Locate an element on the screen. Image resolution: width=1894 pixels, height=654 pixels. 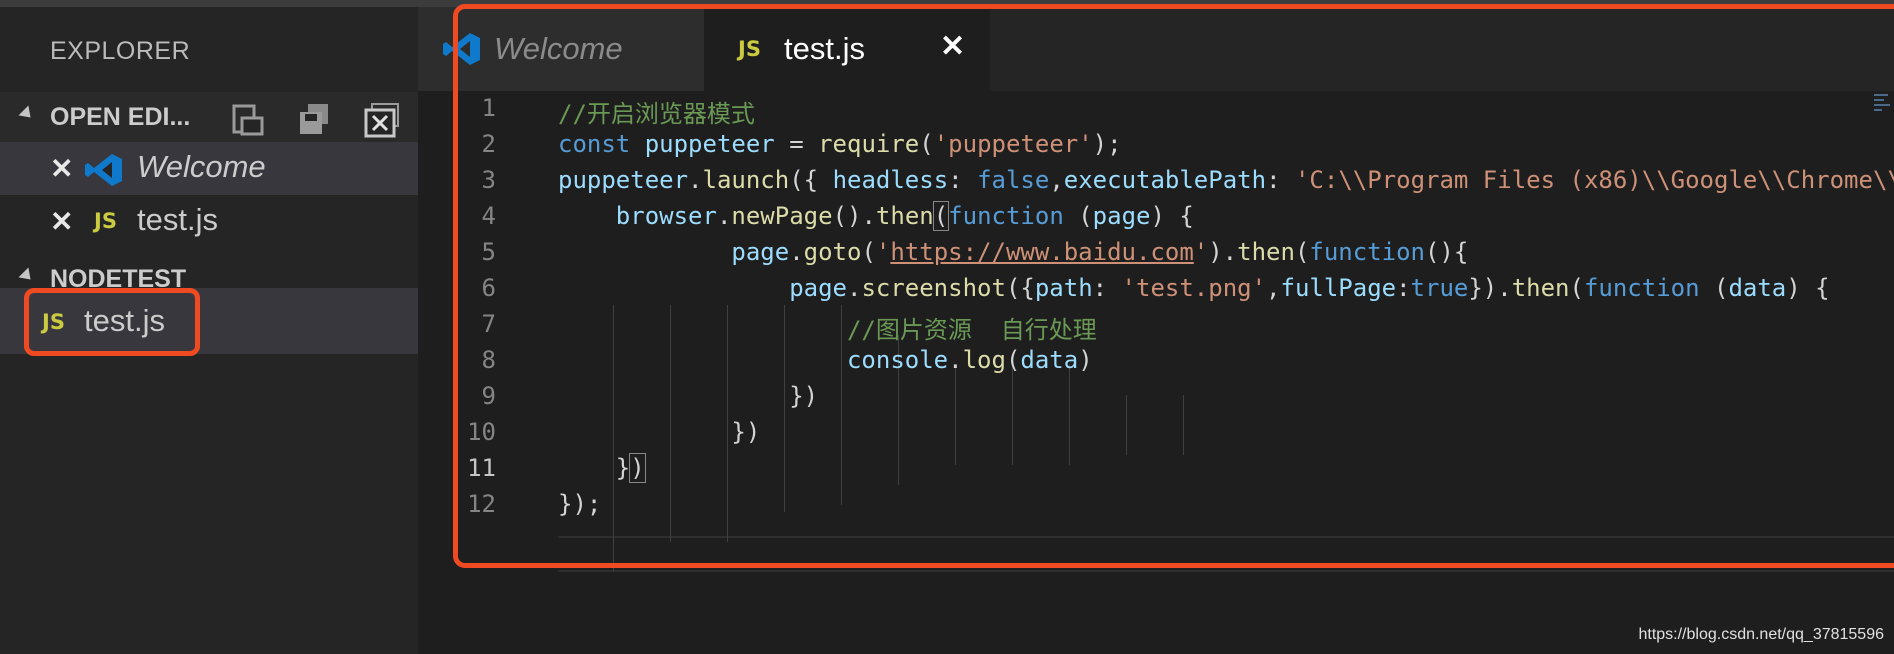
open-editor-name: Welcome is located at coordinates (201, 166).